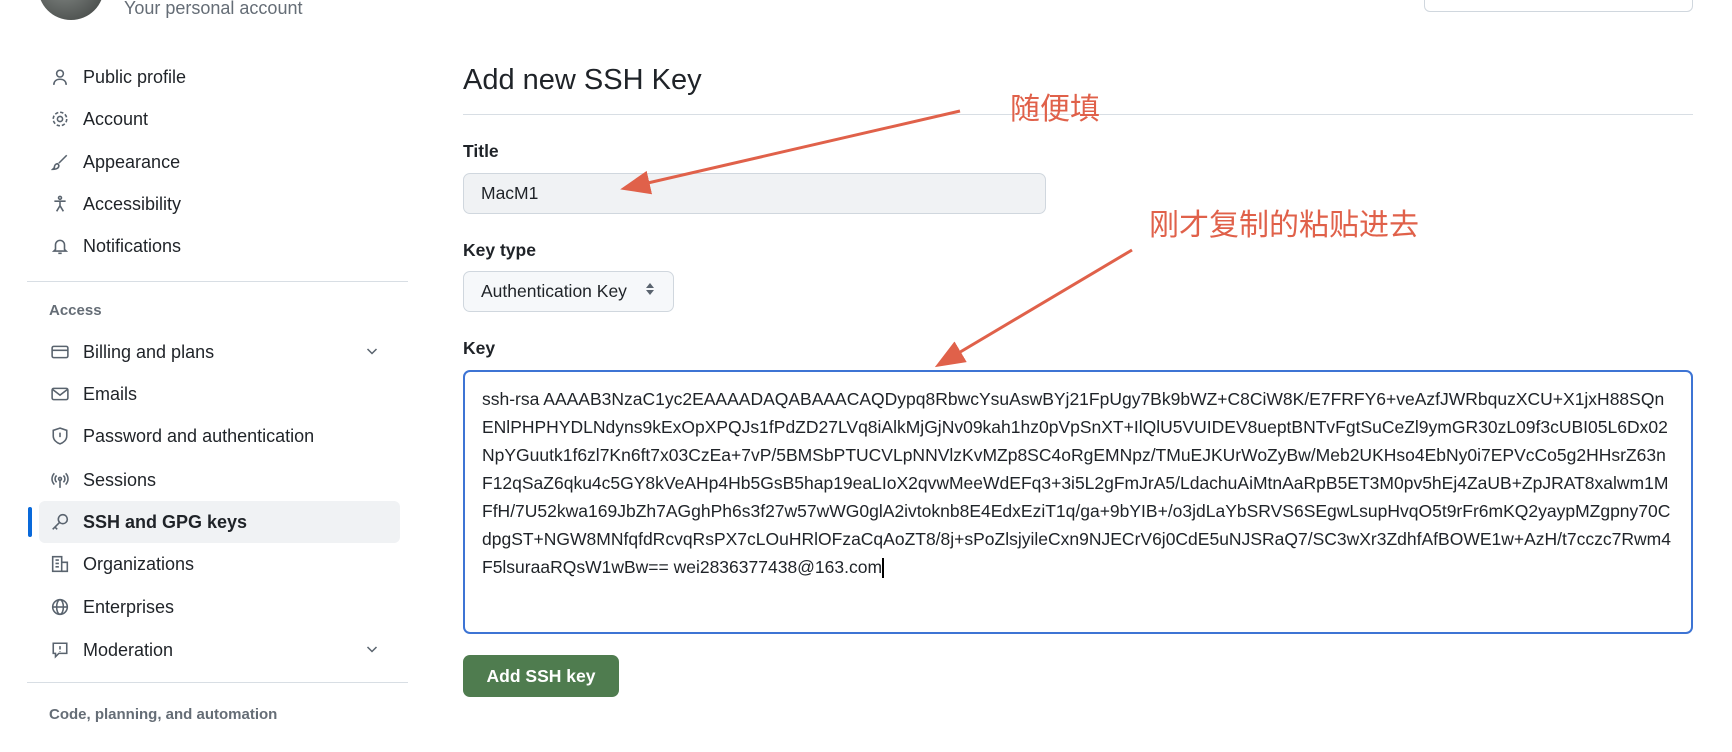  I want to click on annotation-arrow-key, so click(1033, 308).